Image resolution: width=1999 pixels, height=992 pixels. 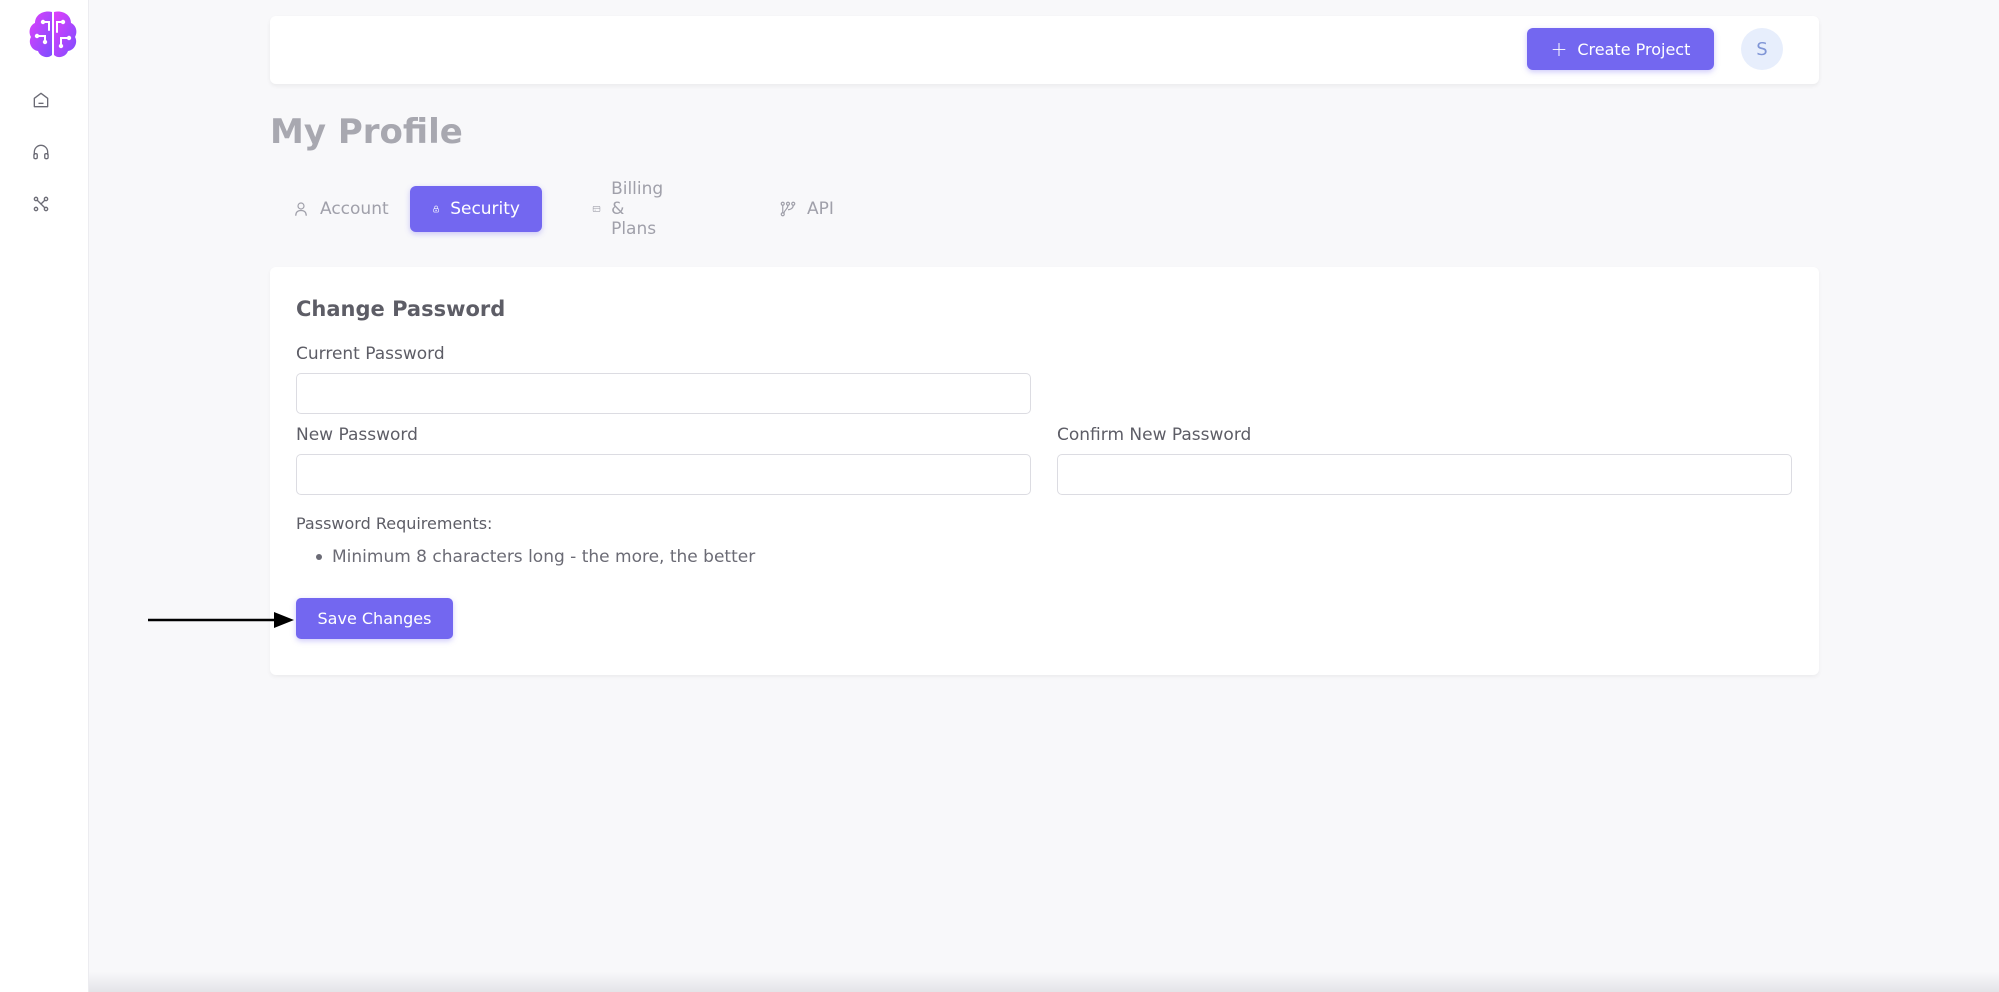 I want to click on sidebar, so click(x=44, y=496).